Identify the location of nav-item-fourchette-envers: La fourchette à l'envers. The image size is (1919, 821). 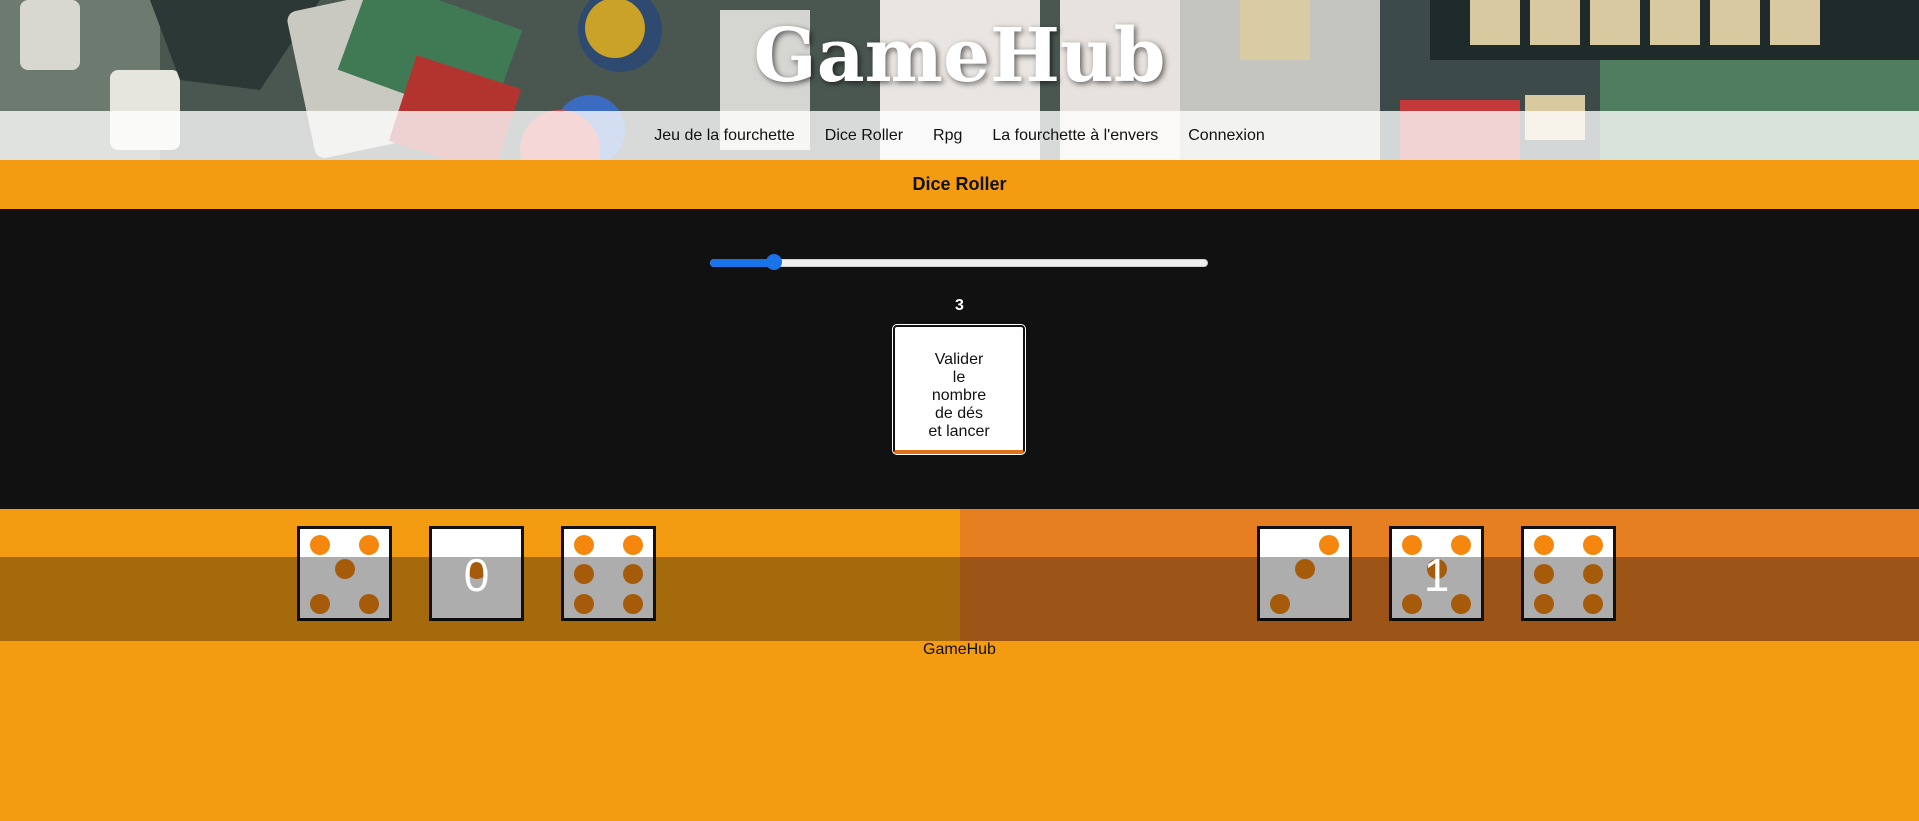
(1075, 135).